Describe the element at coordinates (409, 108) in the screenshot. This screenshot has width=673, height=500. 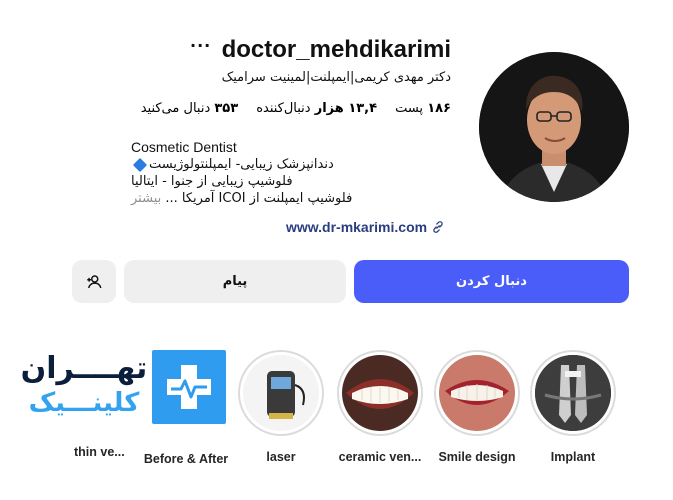
I see `posts-label: پست` at that location.